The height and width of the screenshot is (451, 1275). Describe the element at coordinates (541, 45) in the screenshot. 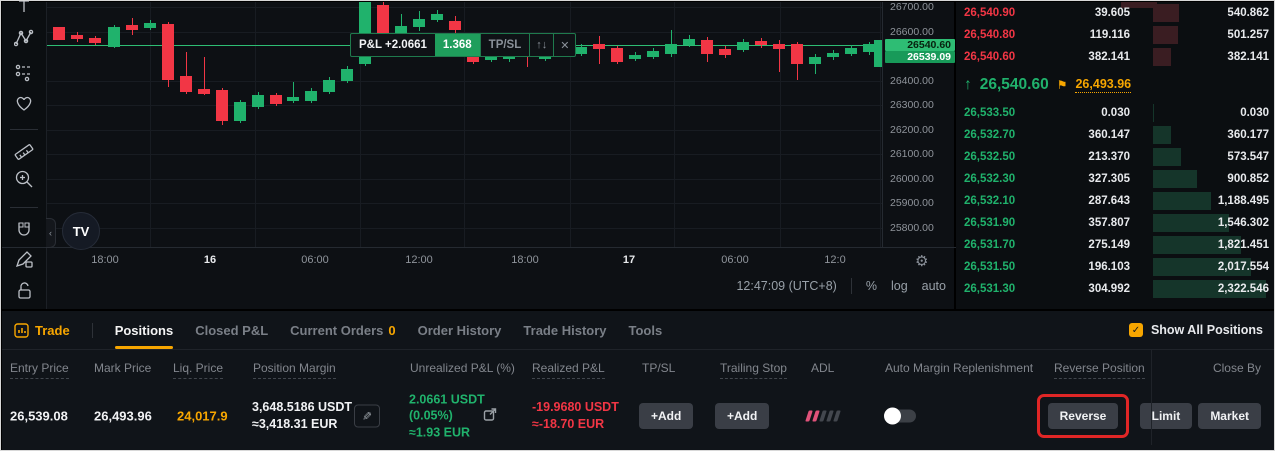

I see `reverse-position-icon: ↑↓` at that location.